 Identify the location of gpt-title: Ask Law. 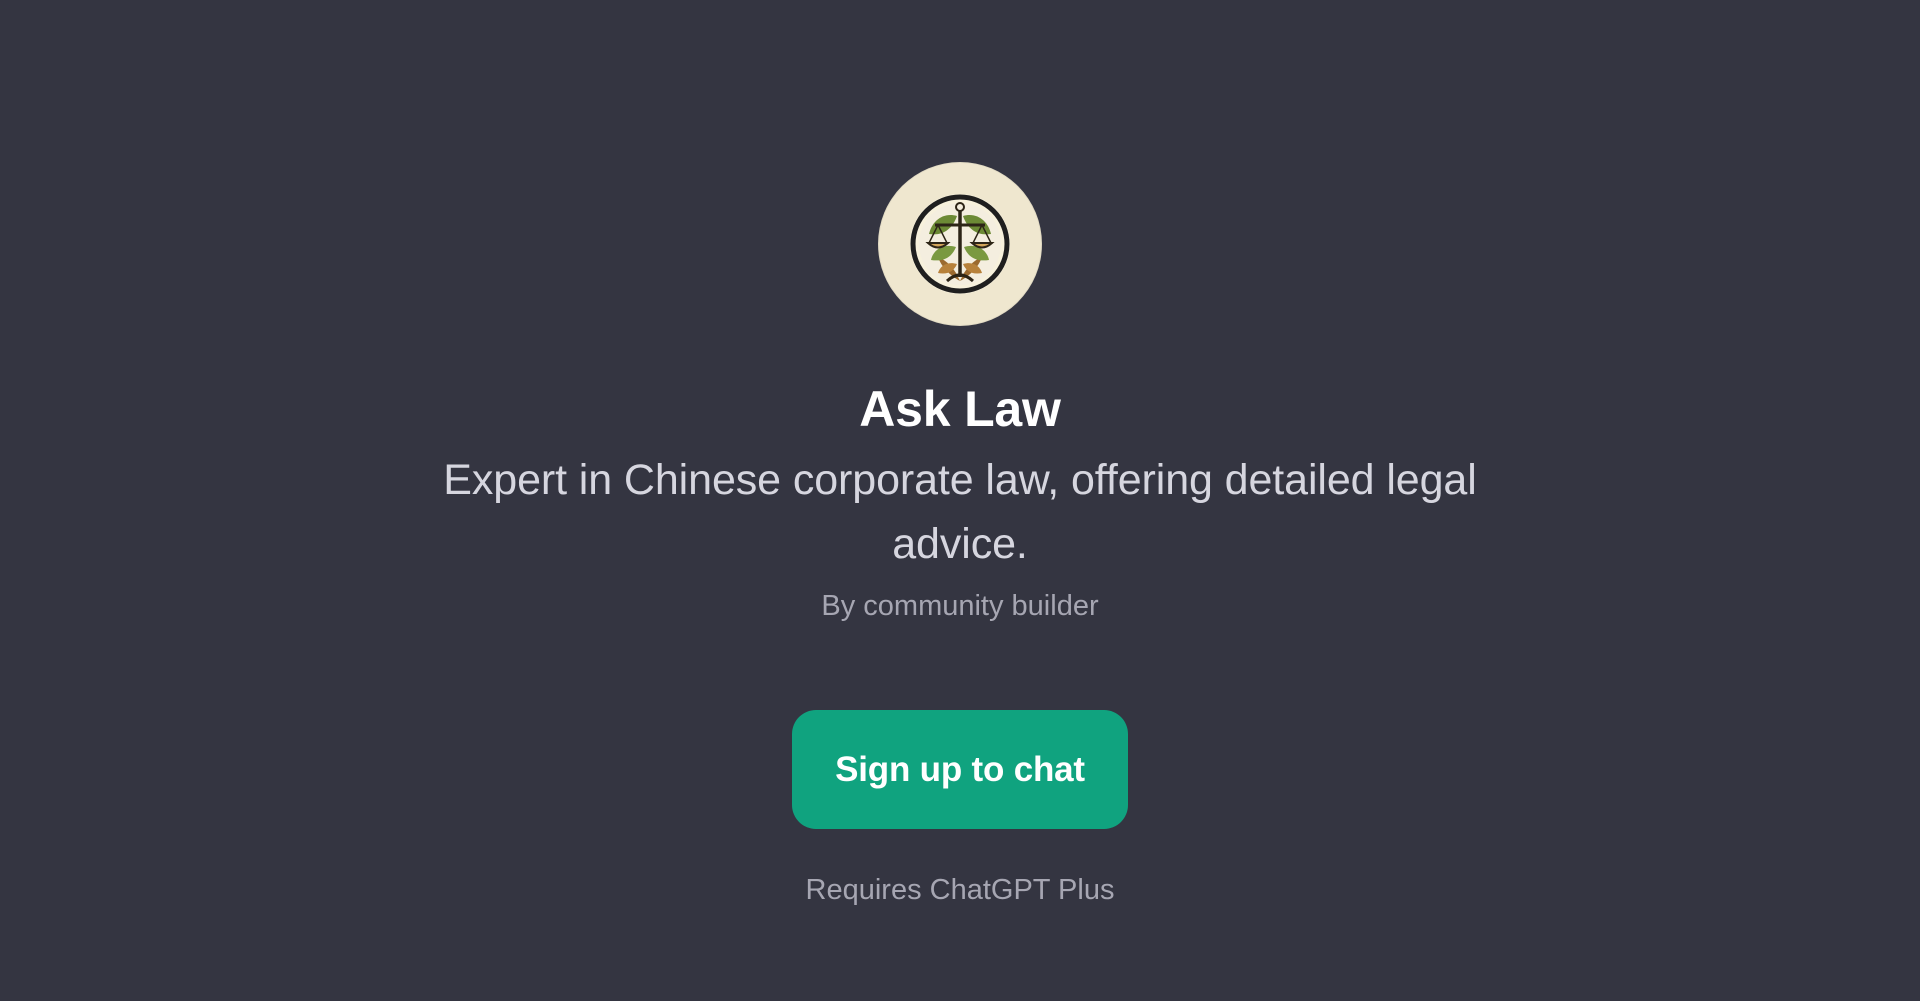
(960, 409).